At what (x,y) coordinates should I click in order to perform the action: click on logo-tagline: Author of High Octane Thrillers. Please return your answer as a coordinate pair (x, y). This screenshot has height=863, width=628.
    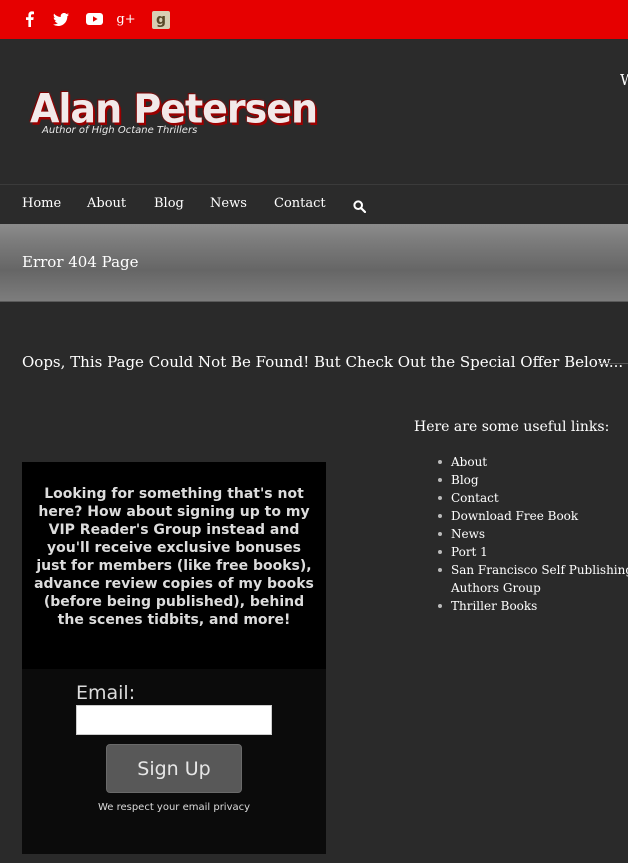
    Looking at the image, I should click on (120, 130).